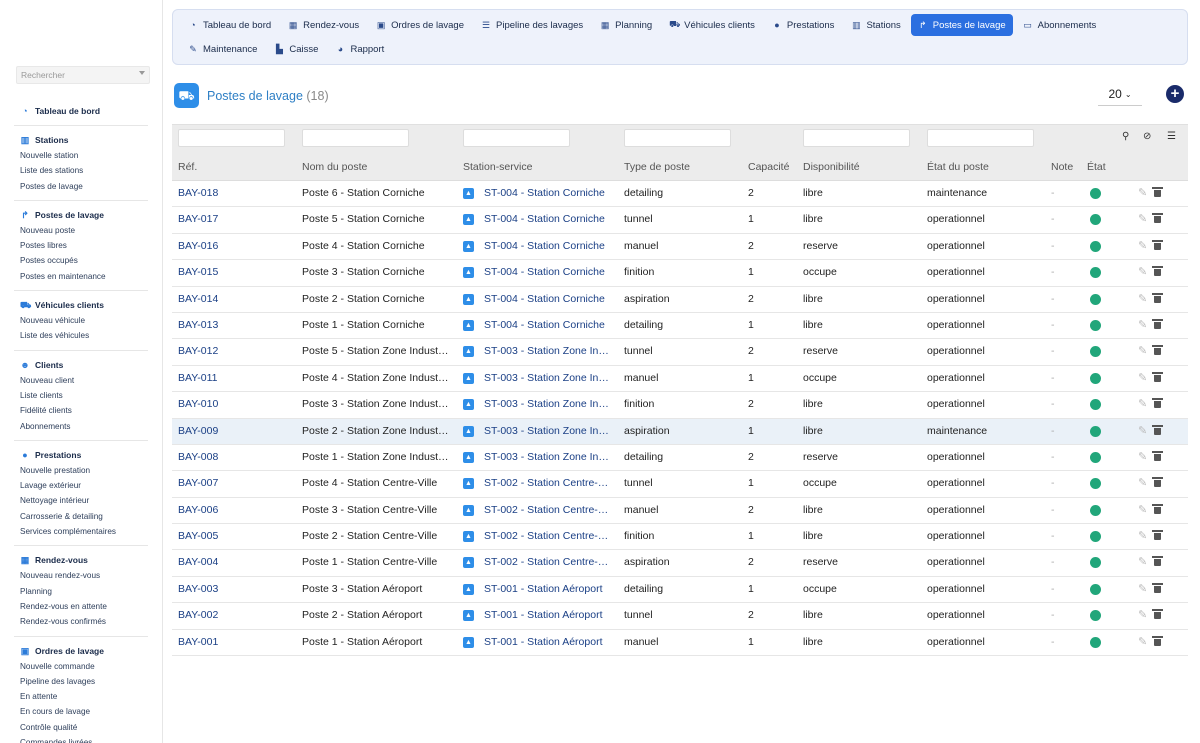  Describe the element at coordinates (237, 404) in the screenshot. I see `row-ref-link: BAY-010` at that location.